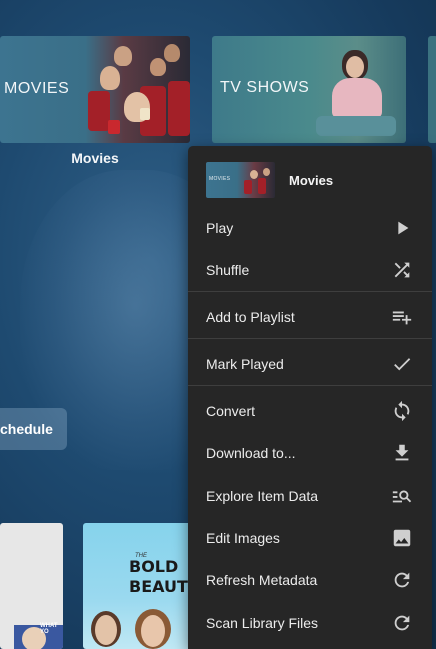 The height and width of the screenshot is (649, 436). Describe the element at coordinates (310, 537) in the screenshot. I see `menu-item-edit-images: Edit Images` at that location.